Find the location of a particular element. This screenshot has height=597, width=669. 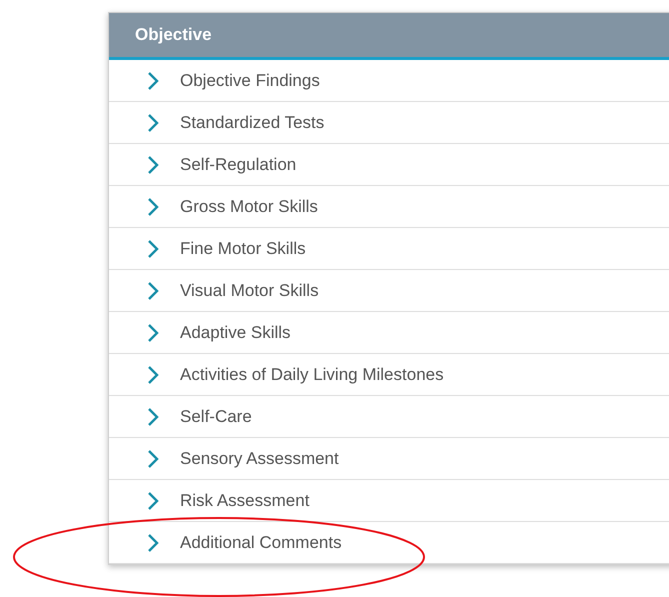

section-row: Objective Findings is located at coordinates (389, 81).